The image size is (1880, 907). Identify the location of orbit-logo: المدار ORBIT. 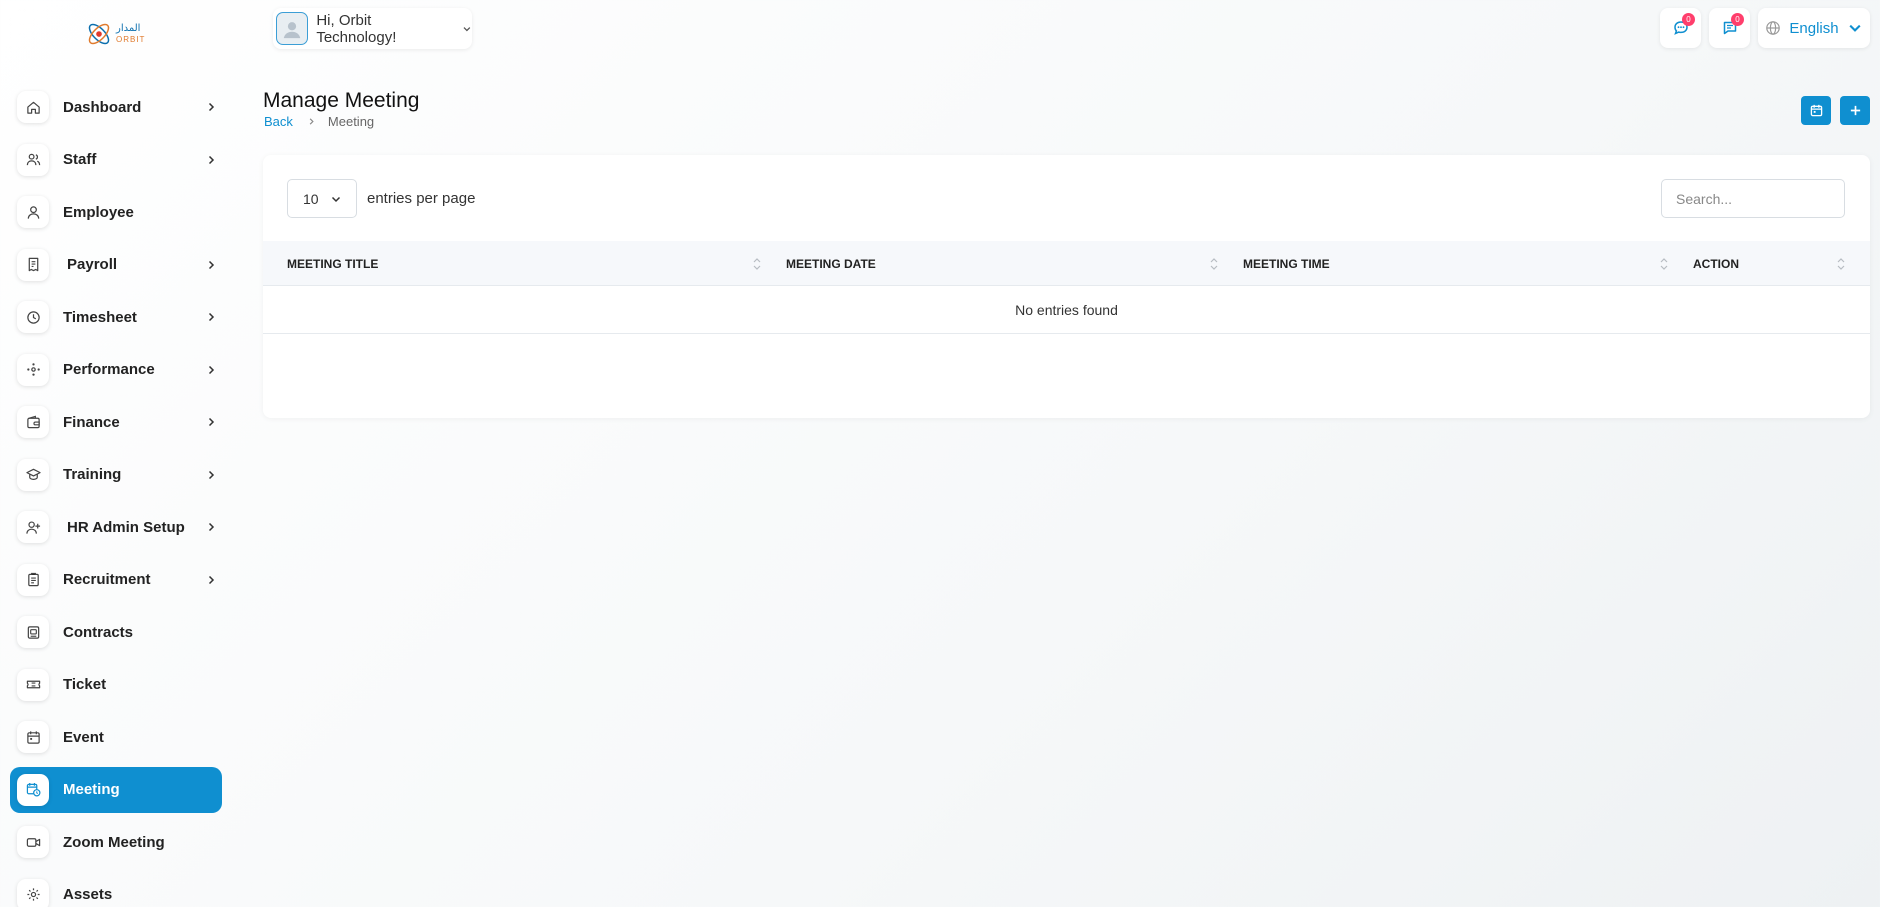
(116, 34).